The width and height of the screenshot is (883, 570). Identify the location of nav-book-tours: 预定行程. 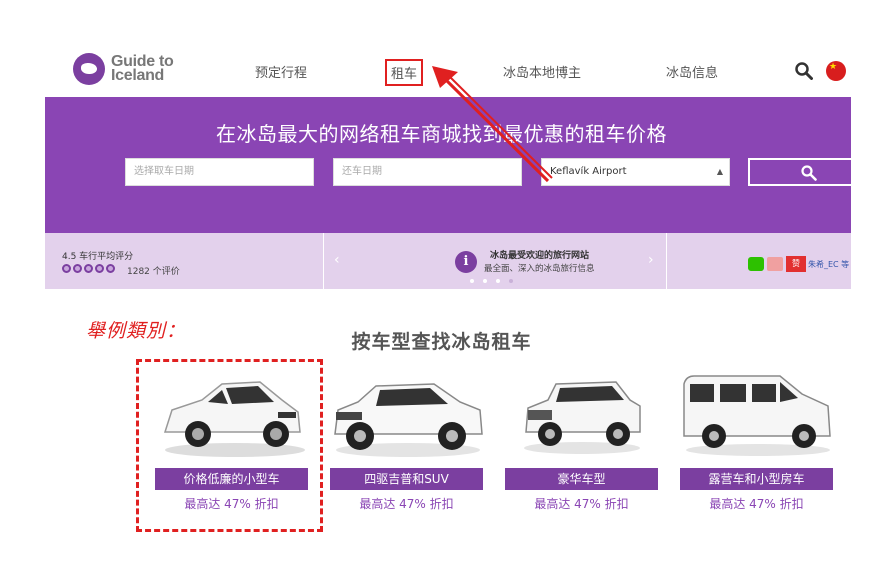
(281, 71).